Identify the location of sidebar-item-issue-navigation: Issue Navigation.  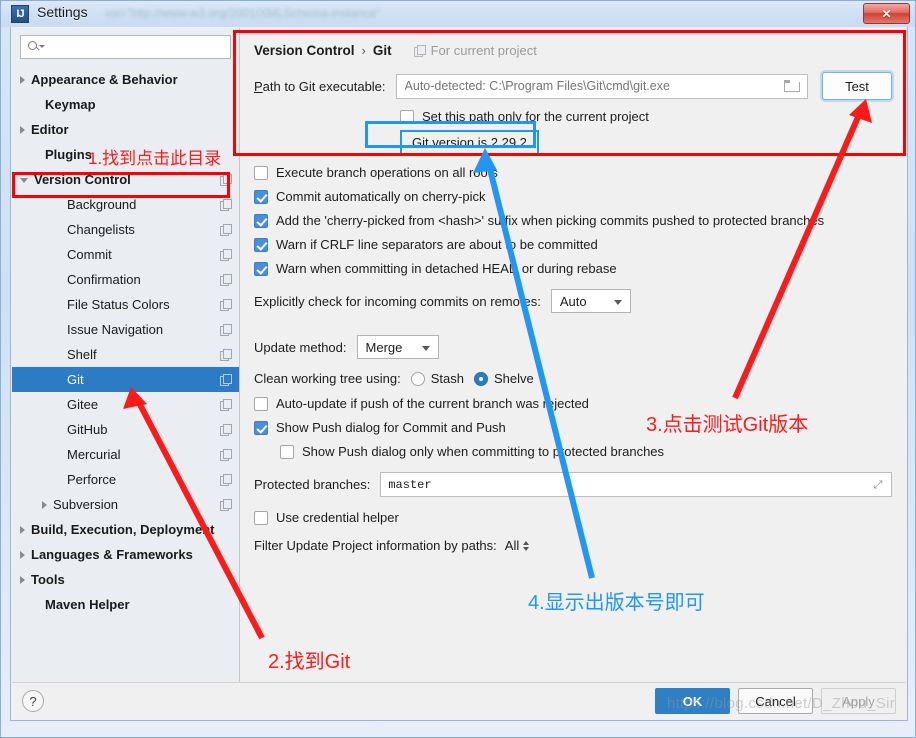
(125, 329).